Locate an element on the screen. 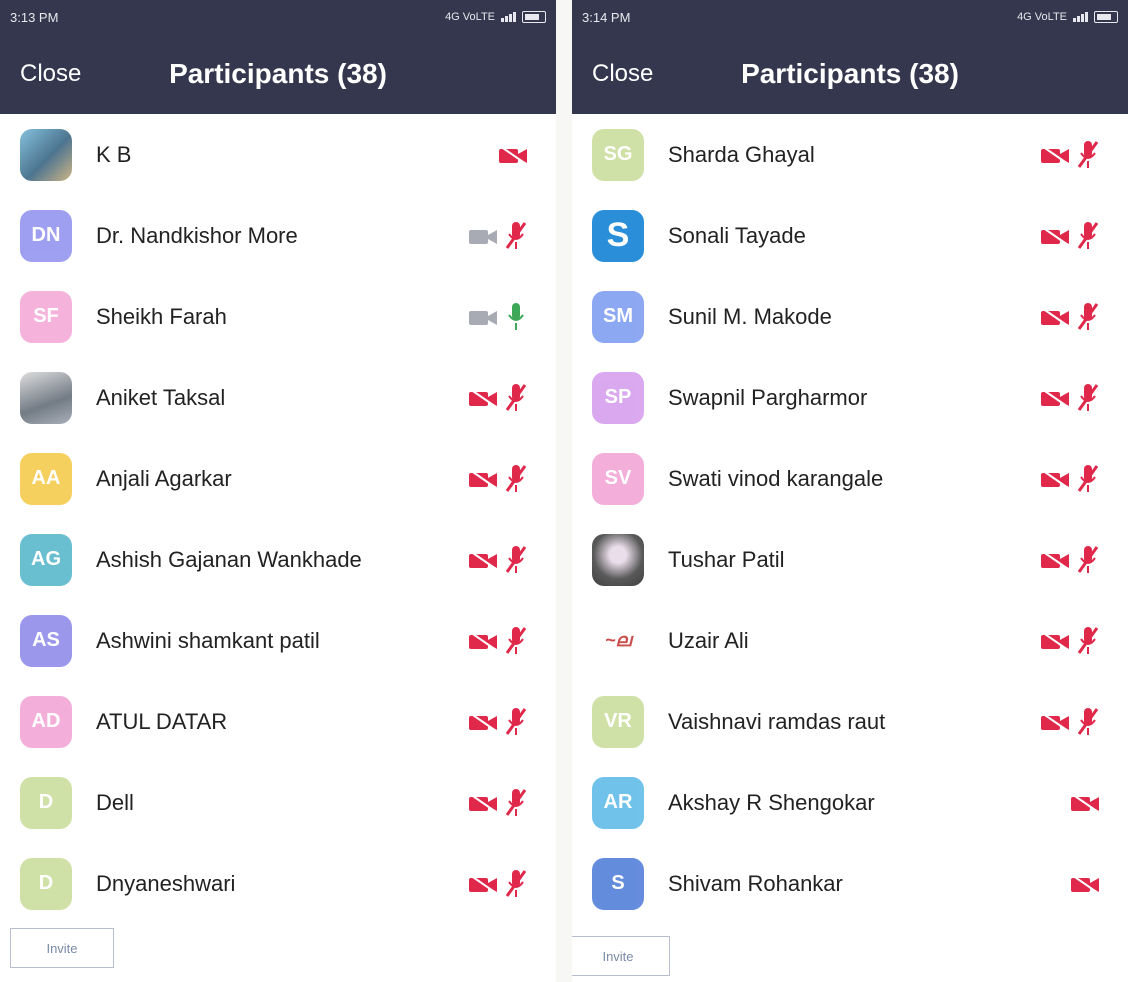 Image resolution: width=1128 pixels, height=982 pixels. participant-row: SV Swati vinod karangale is located at coordinates (850, 478).